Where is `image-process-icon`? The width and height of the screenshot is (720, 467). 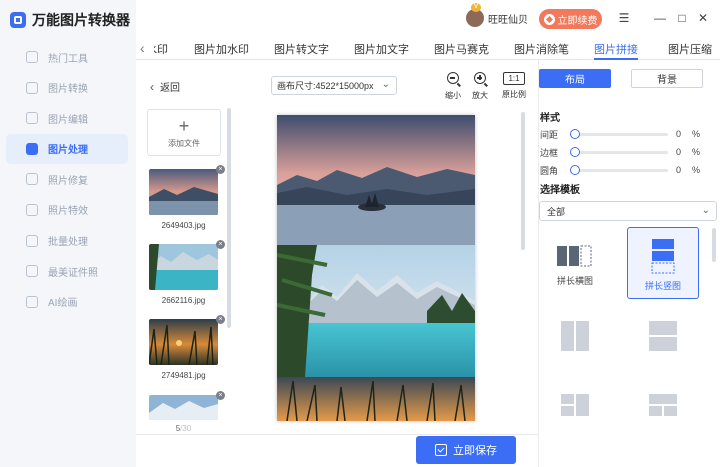 image-process-icon is located at coordinates (32, 148).